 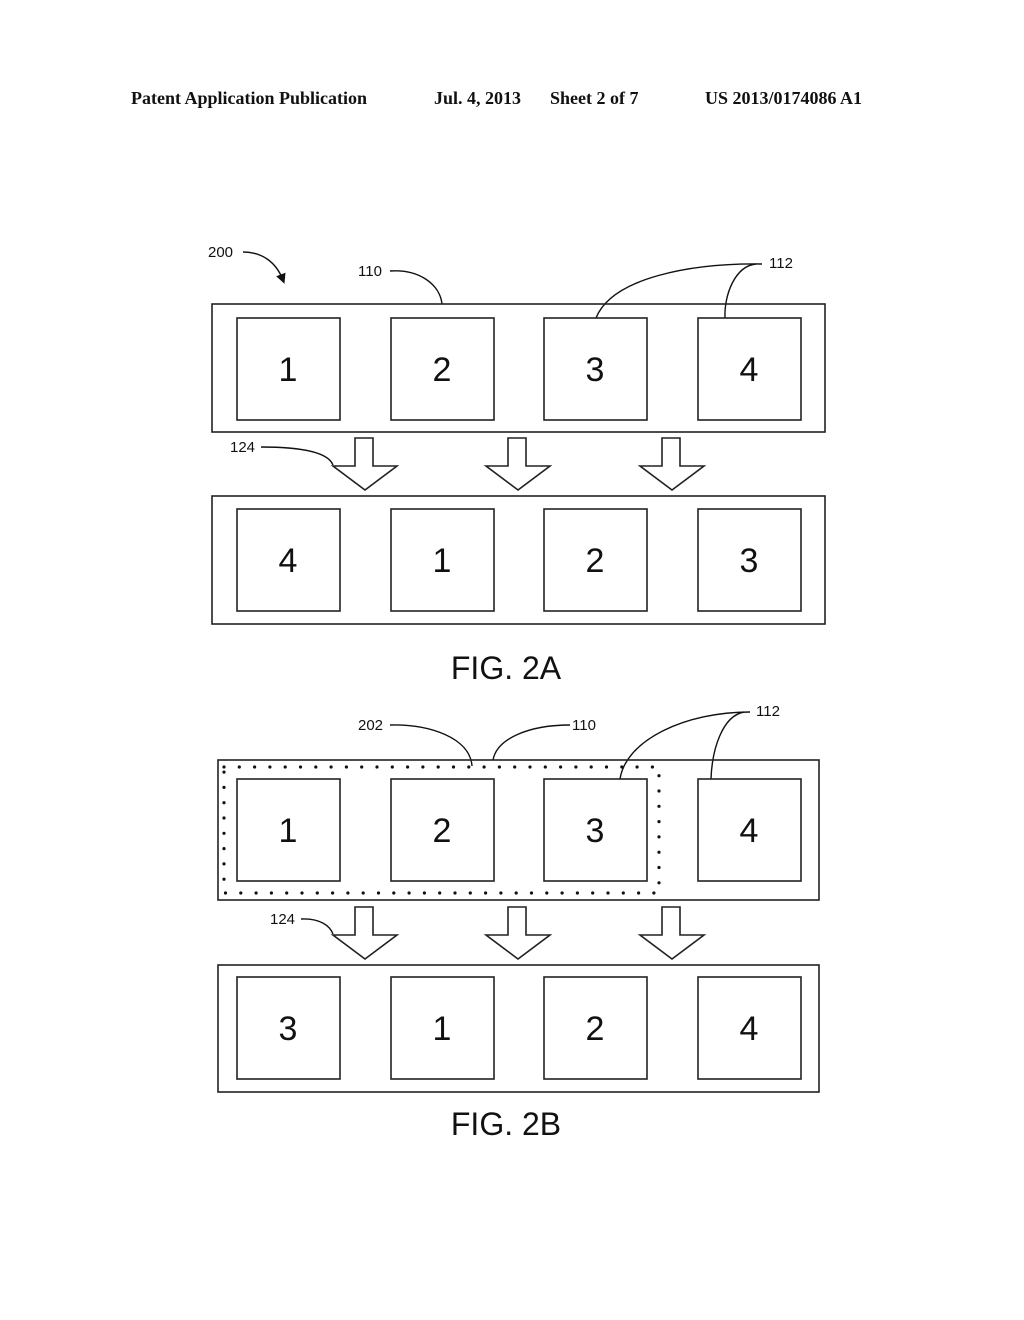 What do you see at coordinates (220, 252) in the screenshot?
I see `ref-label-200: 200` at bounding box center [220, 252].